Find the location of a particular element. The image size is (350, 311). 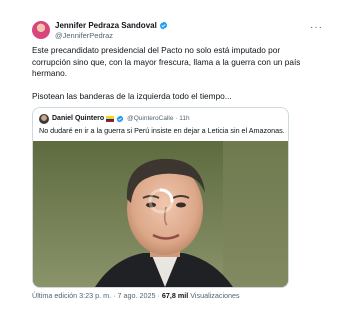

author-name: Jennifer Pedraza Sandoval is located at coordinates (106, 25).